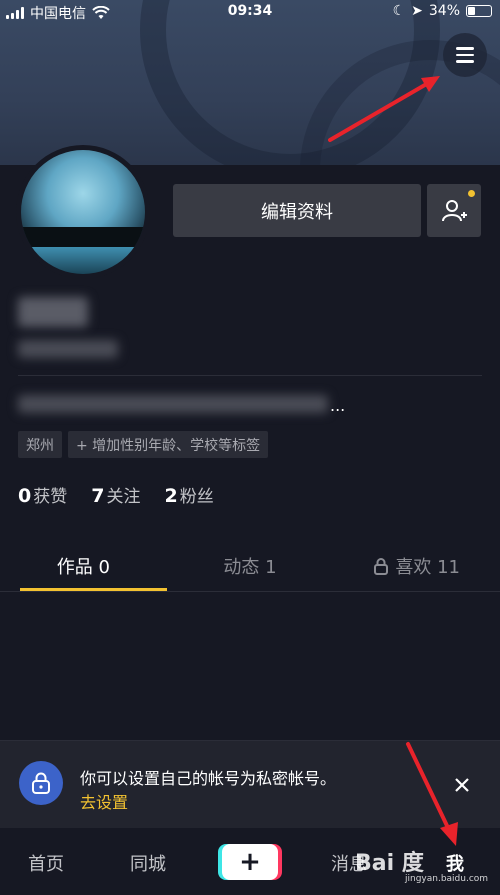 The image size is (500, 895). I want to click on followers-stat: 2 粉丝, so click(188, 494).